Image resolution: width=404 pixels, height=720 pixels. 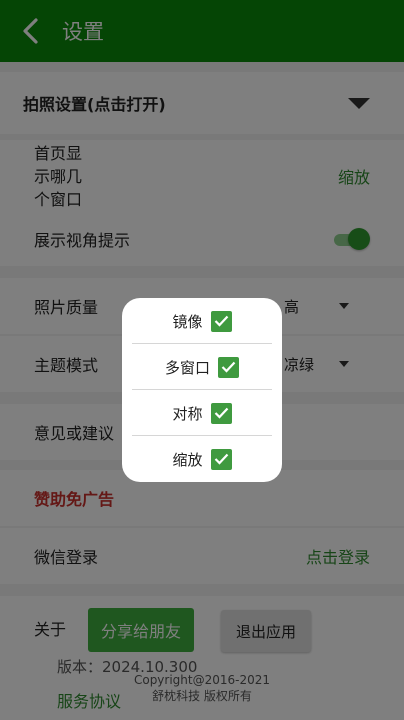 What do you see at coordinates (187, 321) in the screenshot?
I see `option-label: 镜像` at bounding box center [187, 321].